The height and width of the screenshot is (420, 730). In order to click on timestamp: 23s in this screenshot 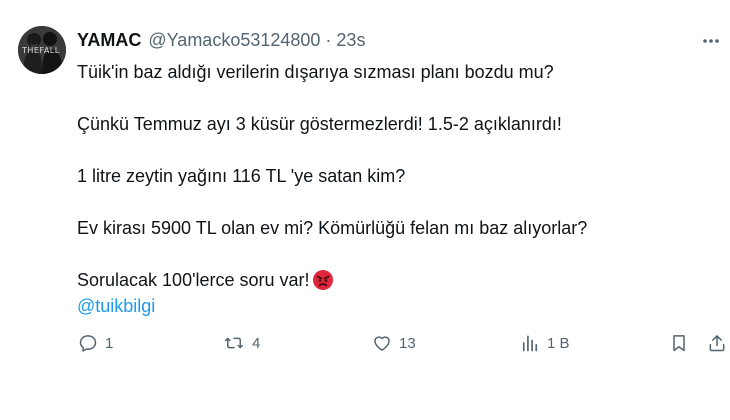, I will do `click(350, 40)`.